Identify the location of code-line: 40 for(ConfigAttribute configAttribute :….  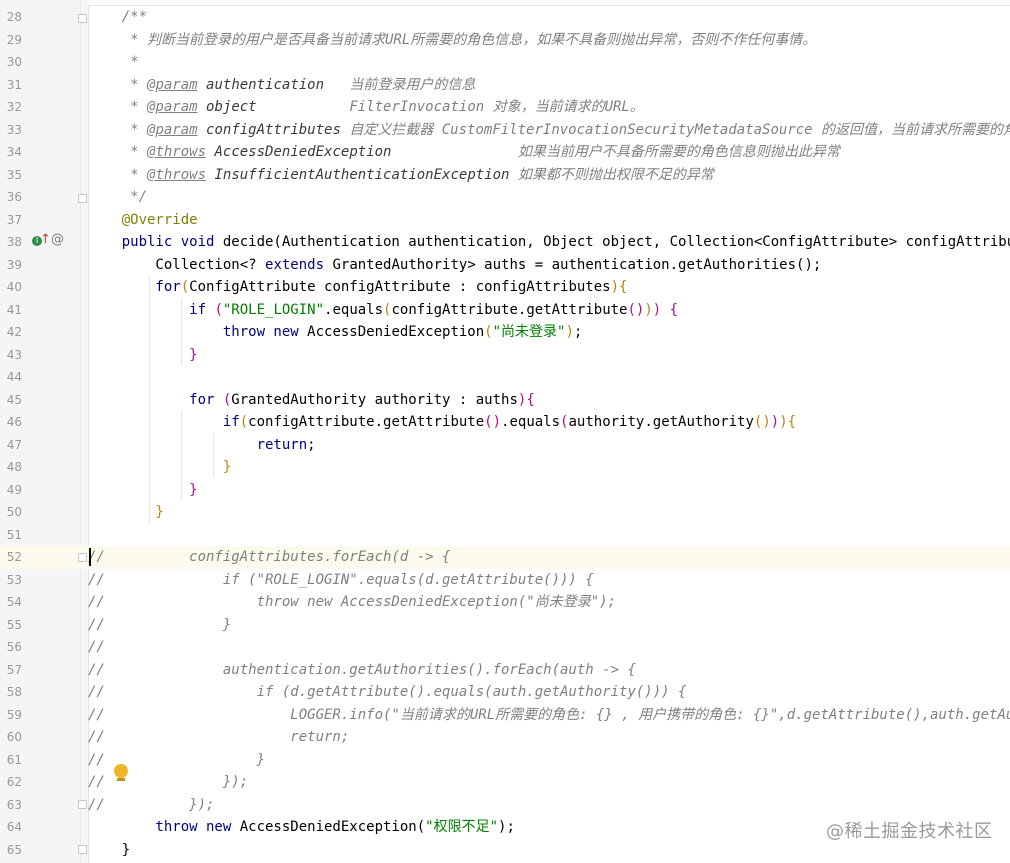
(505, 287).